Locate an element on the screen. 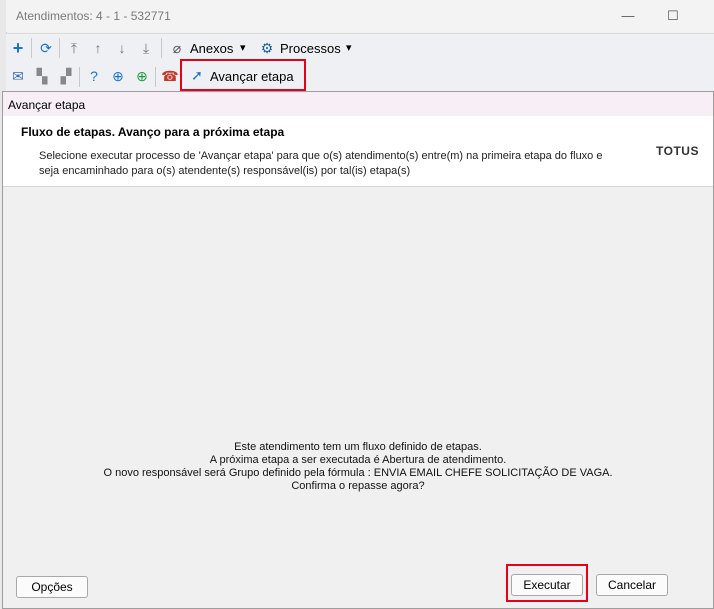 This screenshot has height=609, width=714. maximize-button: ☐ is located at coordinates (673, 16).